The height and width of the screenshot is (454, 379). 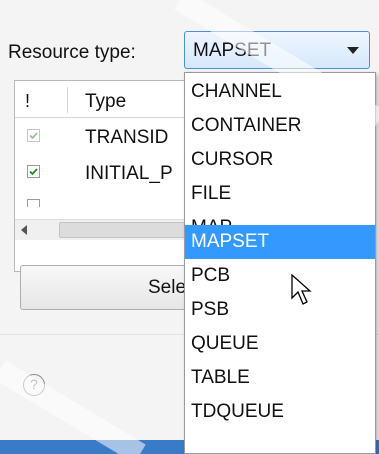 I want to click on column-flag-header: !, so click(x=27, y=101).